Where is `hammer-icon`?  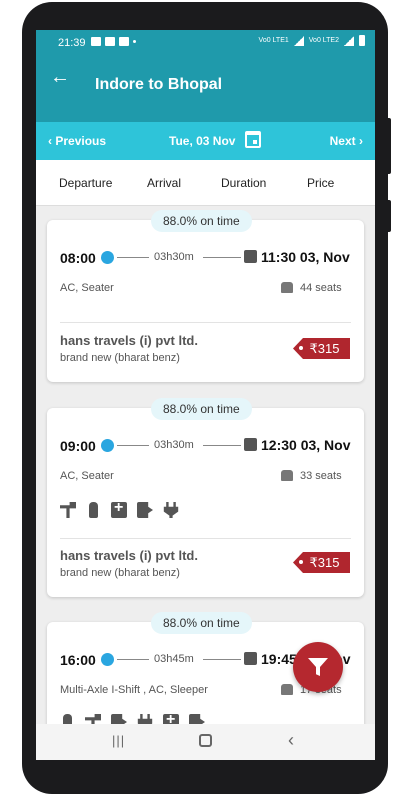
hammer-icon is located at coordinates (68, 510).